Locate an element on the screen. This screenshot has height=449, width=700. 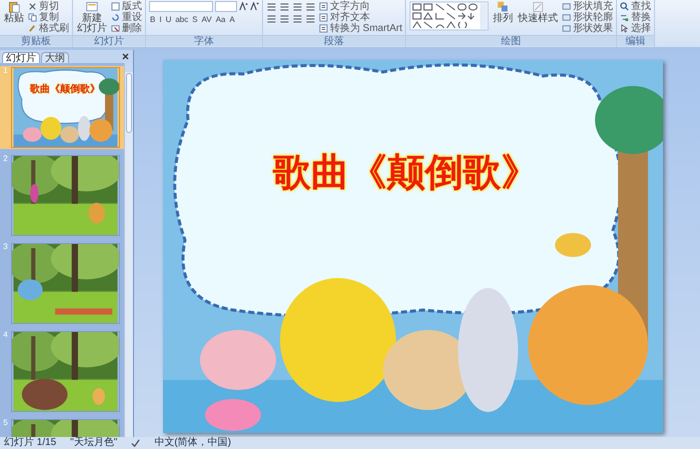
ribbon-button: 复制 is located at coordinates (48, 17).